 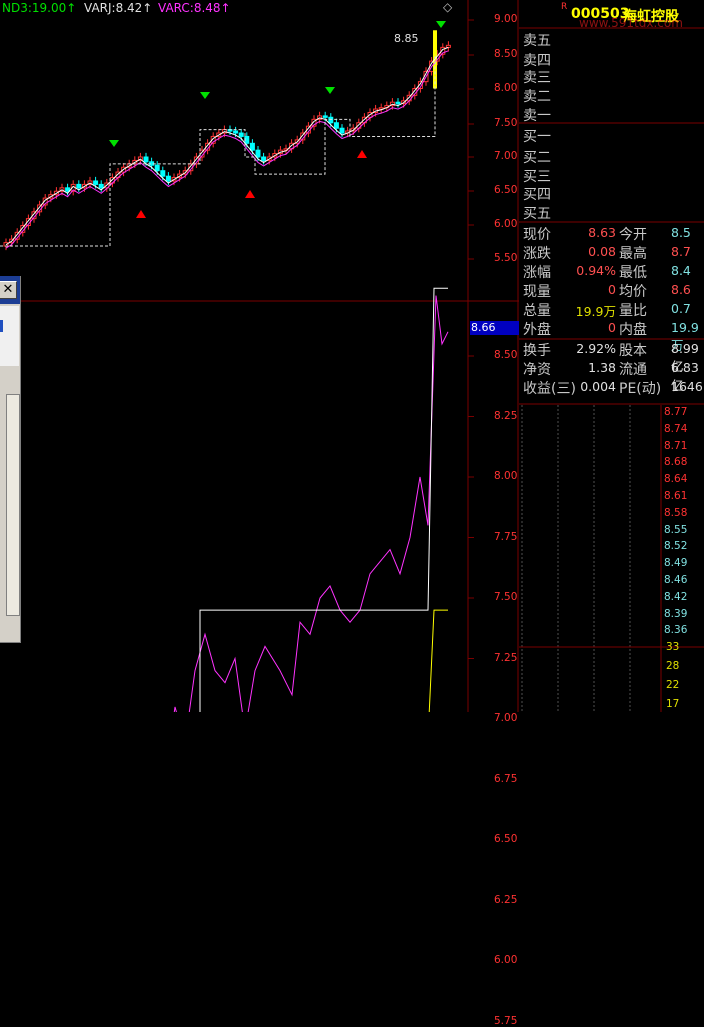 I want to click on step-channel, so click(x=218, y=150).